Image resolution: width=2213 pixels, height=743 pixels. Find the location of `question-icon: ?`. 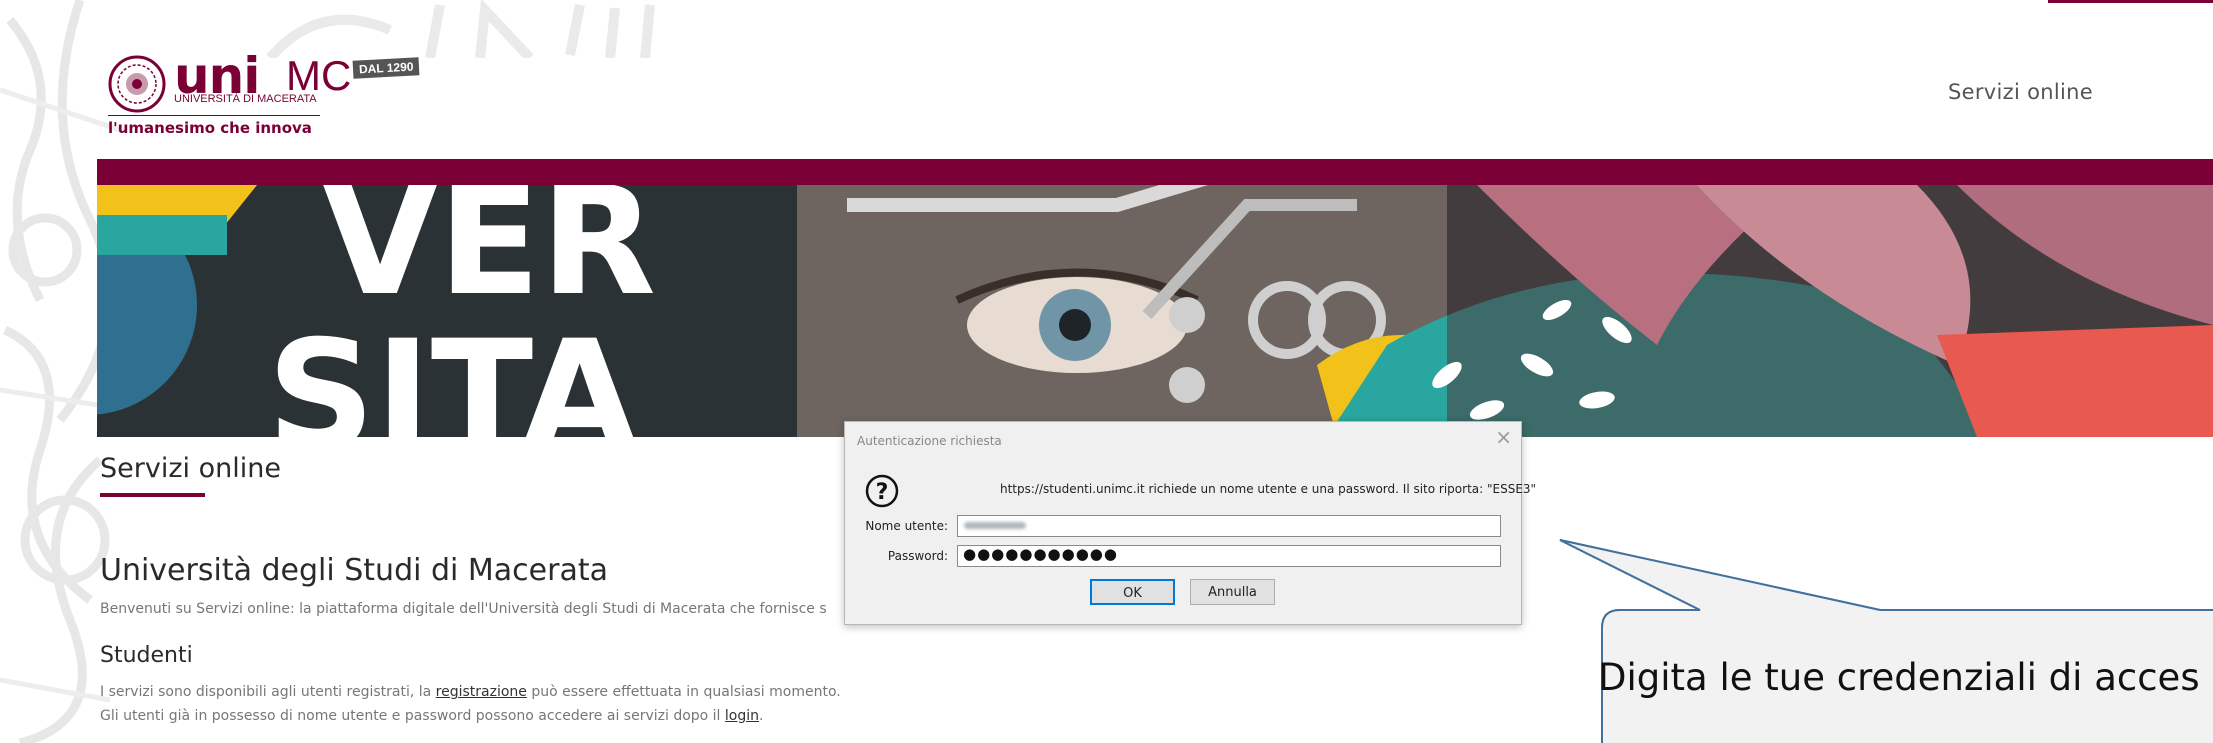

question-icon: ? is located at coordinates (882, 491).